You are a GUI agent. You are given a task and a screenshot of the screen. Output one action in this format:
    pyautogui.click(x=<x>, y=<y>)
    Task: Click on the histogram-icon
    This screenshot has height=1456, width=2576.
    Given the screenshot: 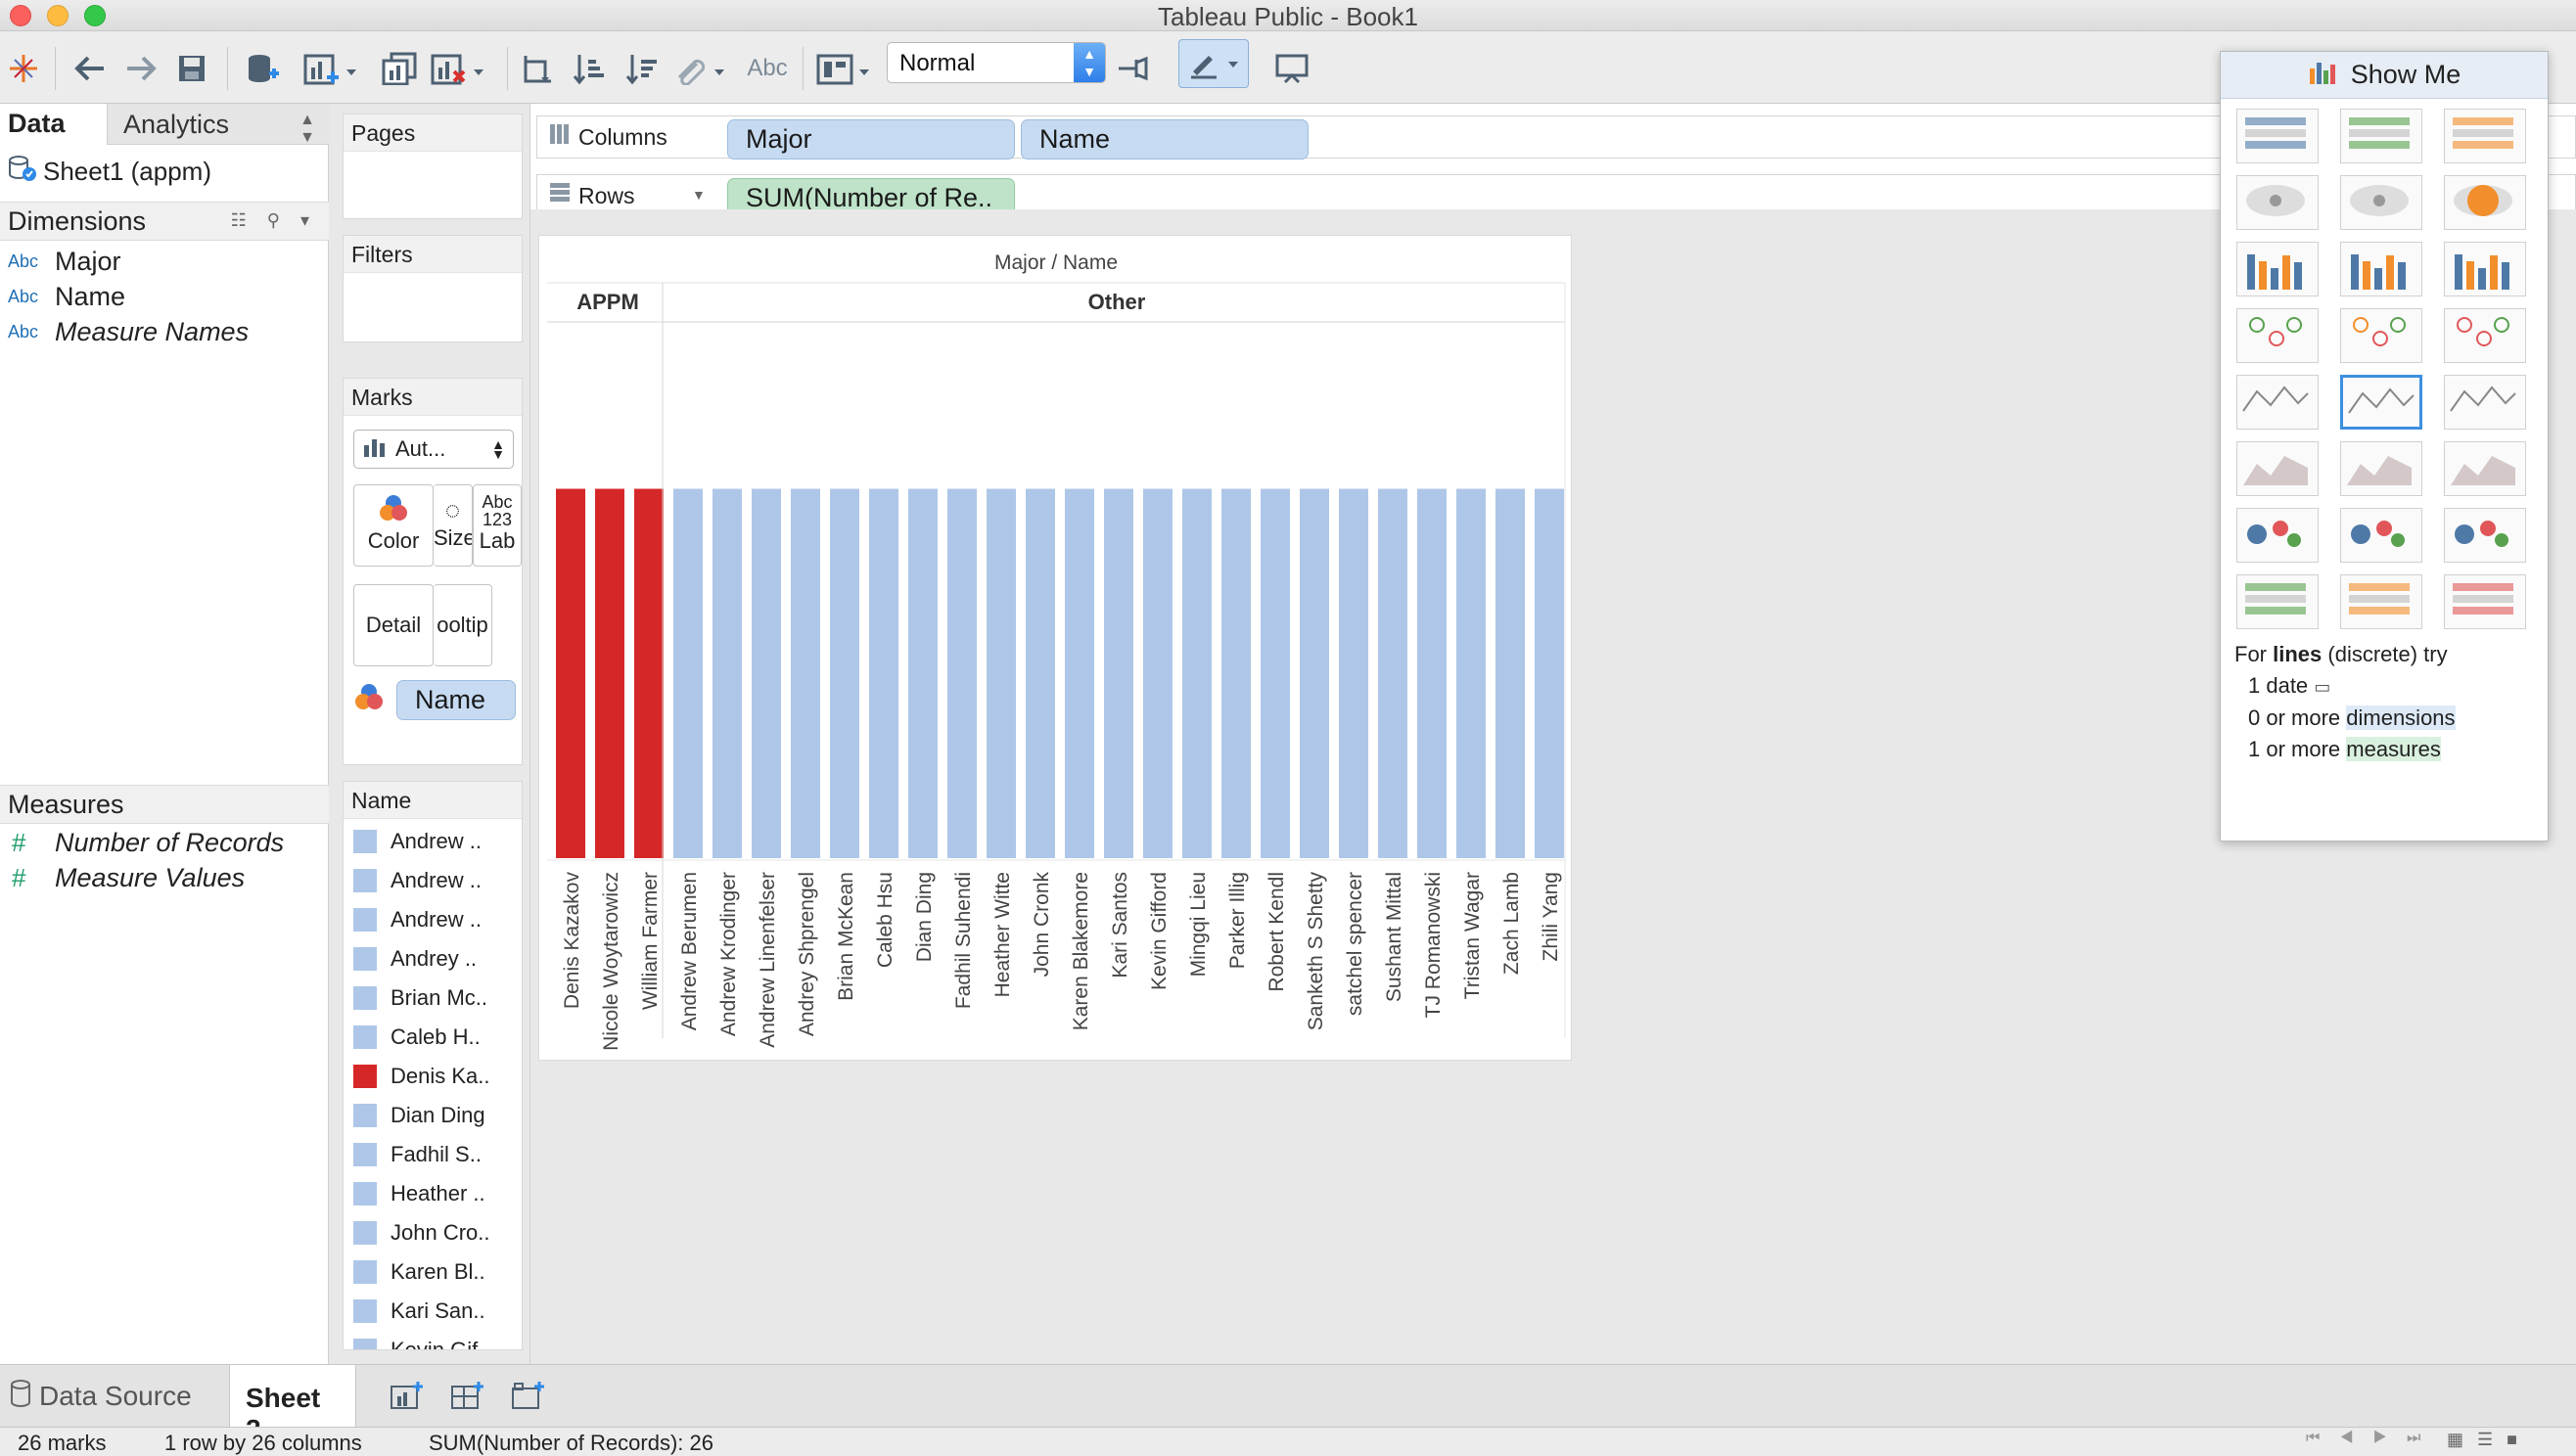 What is the action you would take?
    pyautogui.click(x=2381, y=535)
    